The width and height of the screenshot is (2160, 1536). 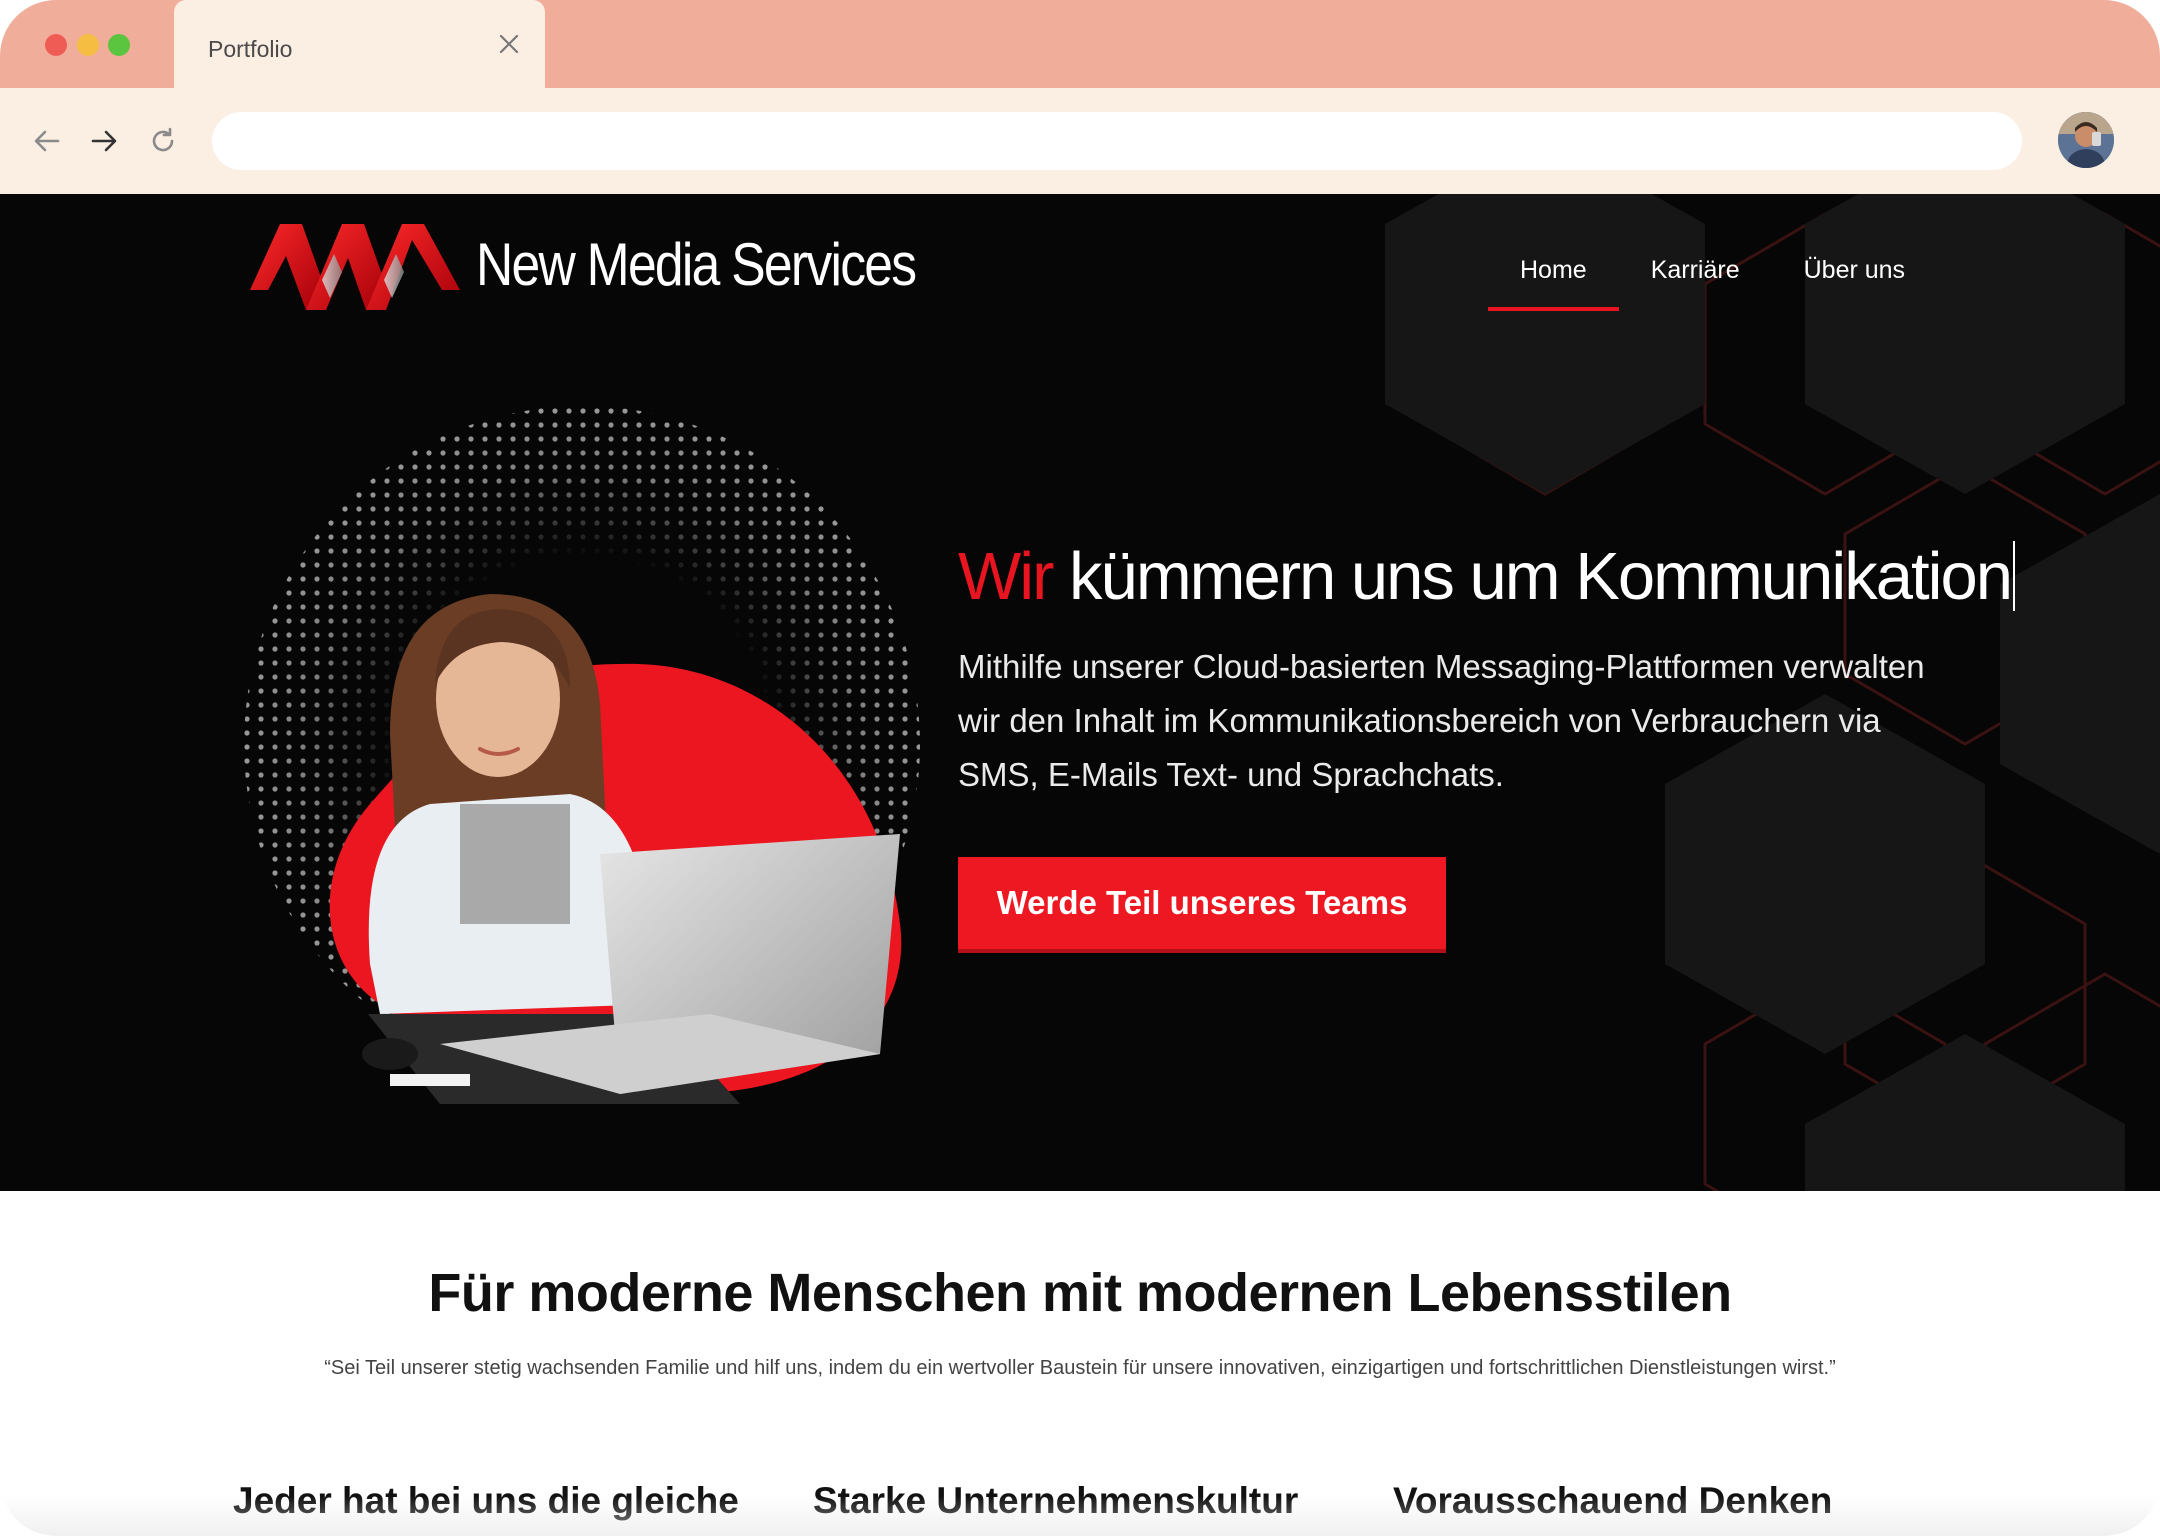 I want to click on hero-headline: Wir kümmern uns um Kommunikation, so click(x=1486, y=576).